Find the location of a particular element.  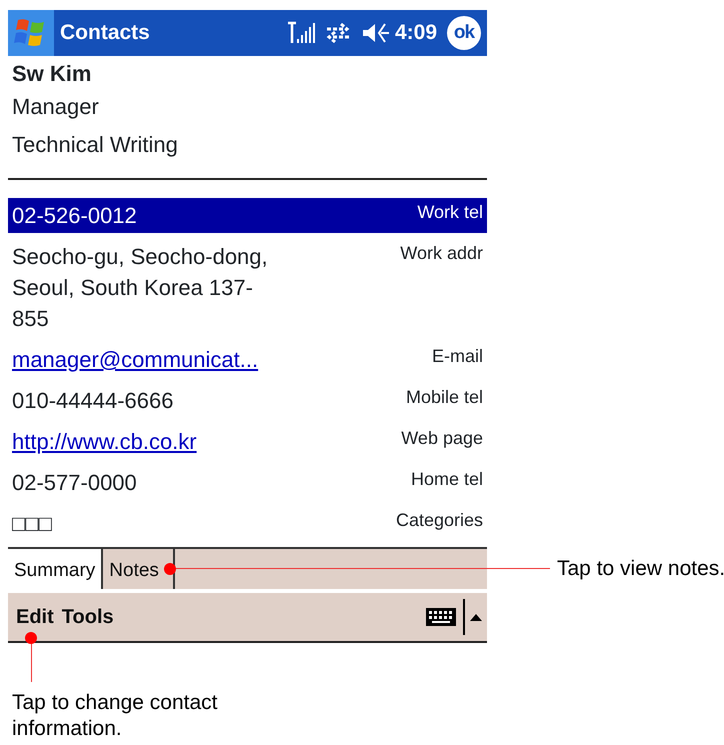

field-link: http://www.cb.co.kr is located at coordinates (104, 441).